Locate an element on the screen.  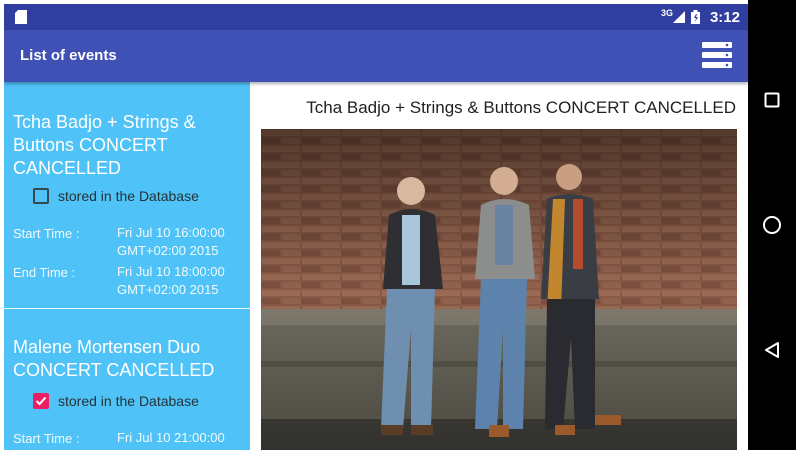
sd-card-icon is located at coordinates (21, 17).